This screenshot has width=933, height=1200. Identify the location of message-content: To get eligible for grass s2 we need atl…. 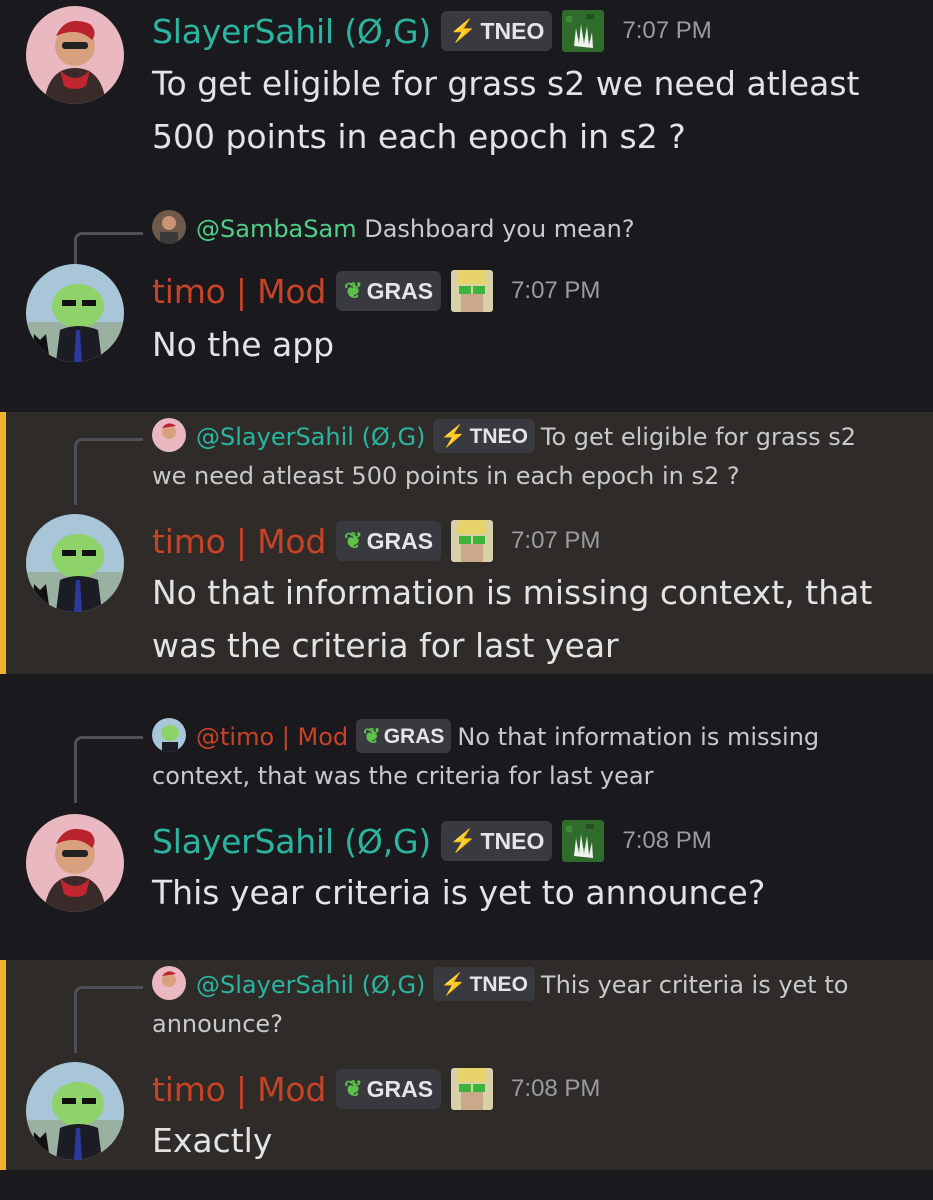
(532, 110).